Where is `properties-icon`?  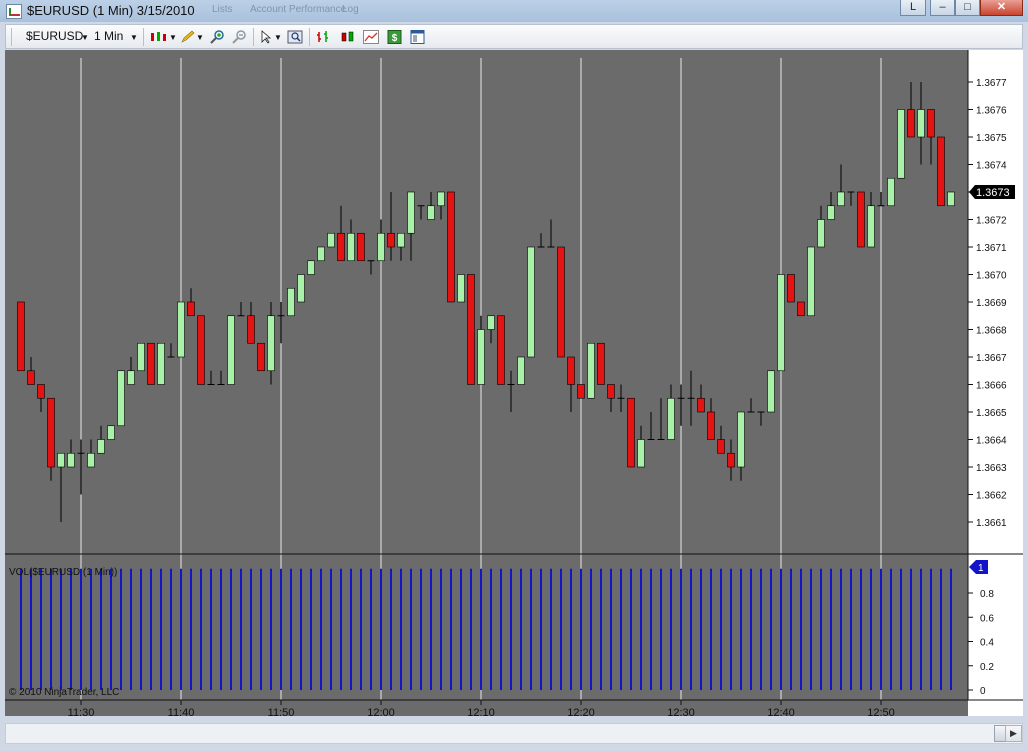
properties-icon is located at coordinates (418, 37).